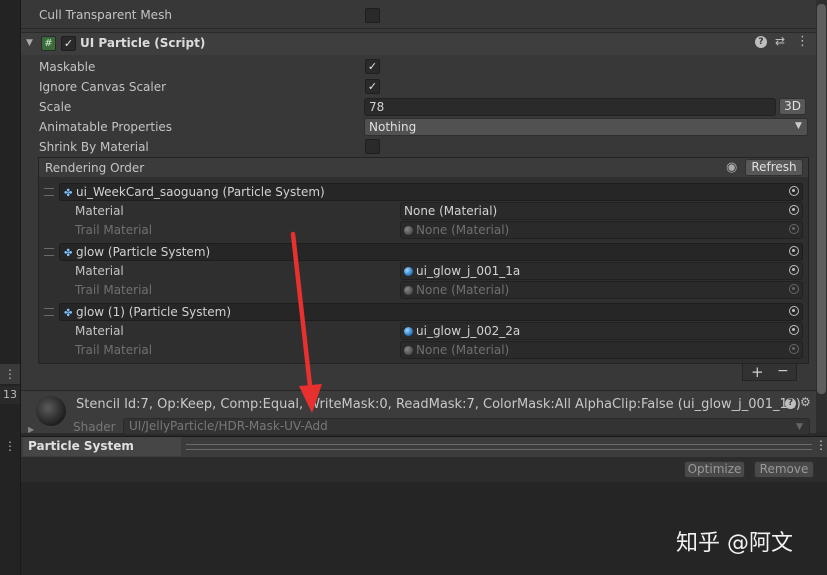 This screenshot has width=827, height=575. What do you see at coordinates (423, 167) in the screenshot?
I see `rendering-order-header` at bounding box center [423, 167].